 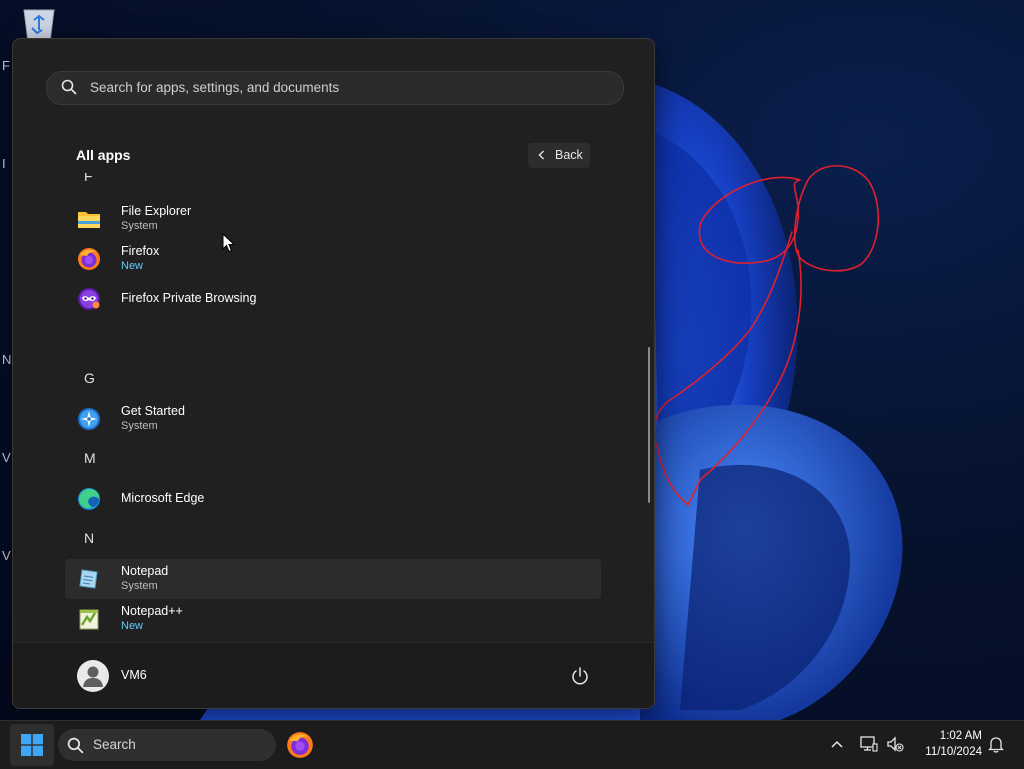 What do you see at coordinates (837, 744) in the screenshot?
I see `chevron-up-icon` at bounding box center [837, 744].